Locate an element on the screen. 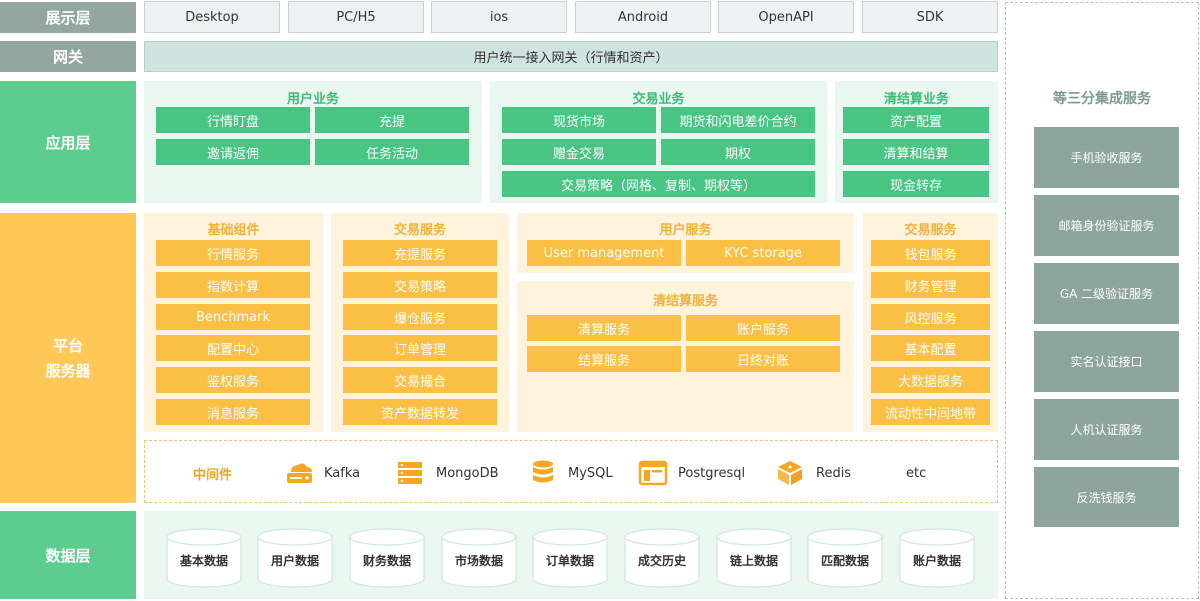  layer-gateway-label: 网关 is located at coordinates (67, 57).